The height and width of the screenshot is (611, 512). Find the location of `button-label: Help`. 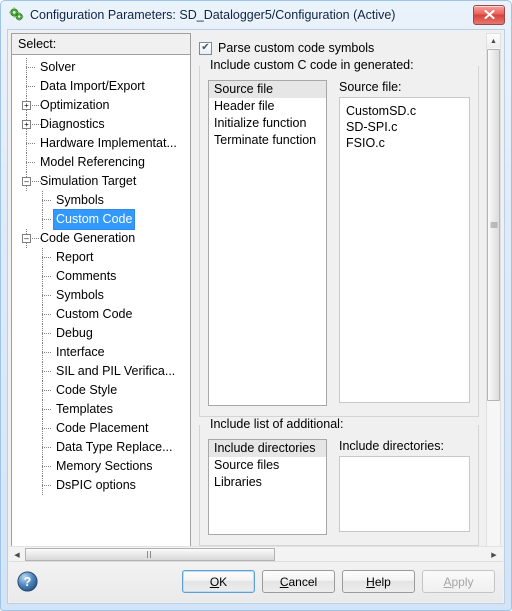

button-label: Help is located at coordinates (378, 581).